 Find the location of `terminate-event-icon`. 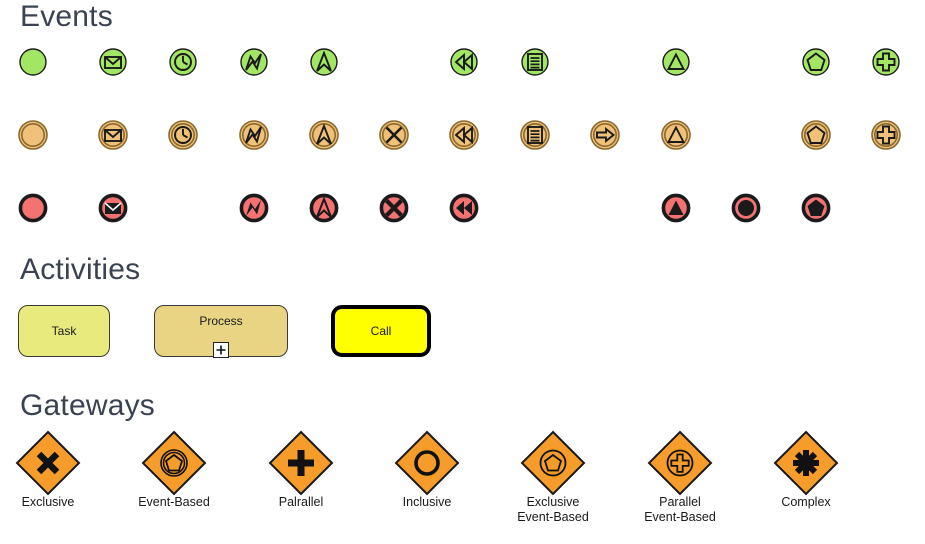

terminate-event-icon is located at coordinates (746, 208).